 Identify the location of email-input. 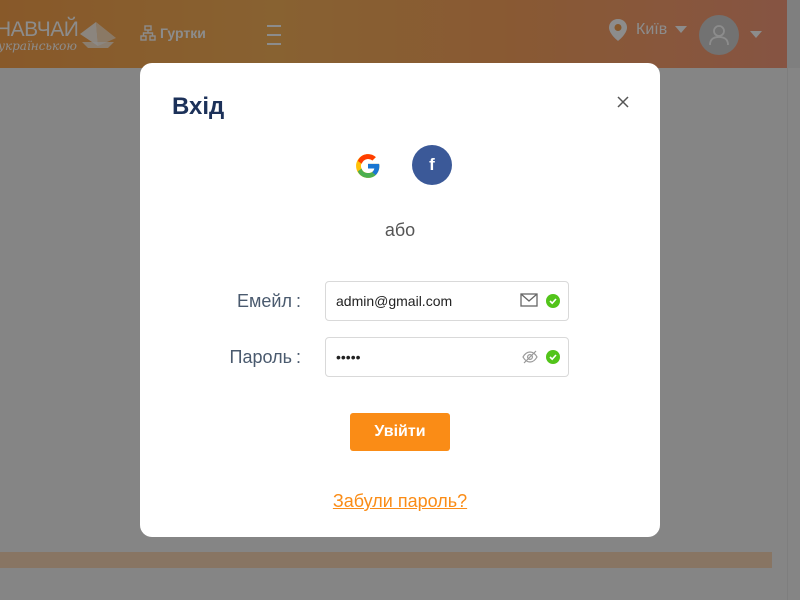
(426, 301).